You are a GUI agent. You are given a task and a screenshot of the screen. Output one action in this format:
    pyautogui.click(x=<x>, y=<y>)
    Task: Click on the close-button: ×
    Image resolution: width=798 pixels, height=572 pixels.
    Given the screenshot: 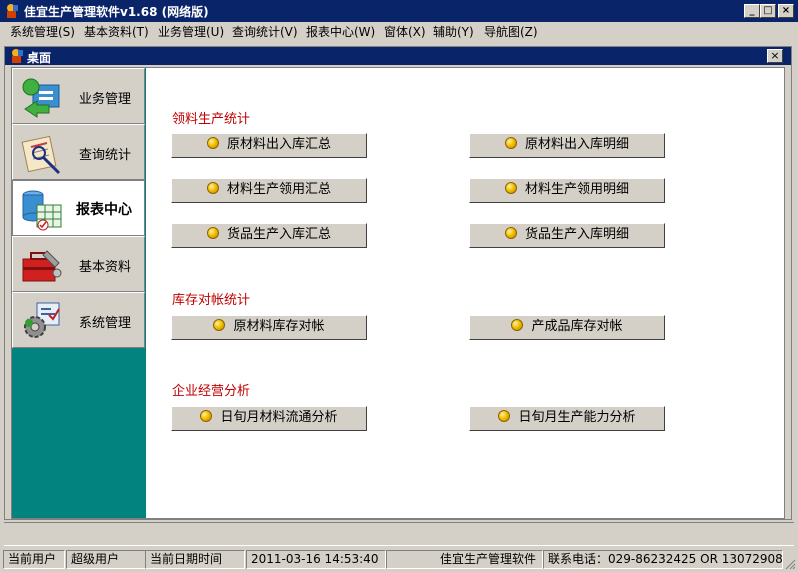 What is the action you would take?
    pyautogui.click(x=786, y=11)
    